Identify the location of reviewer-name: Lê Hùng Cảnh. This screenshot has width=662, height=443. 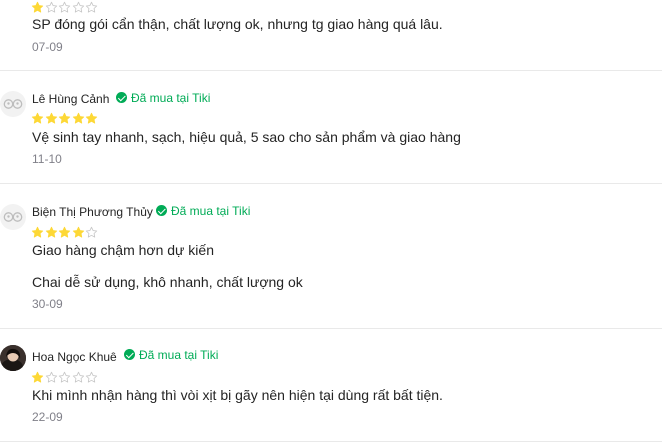
(71, 99).